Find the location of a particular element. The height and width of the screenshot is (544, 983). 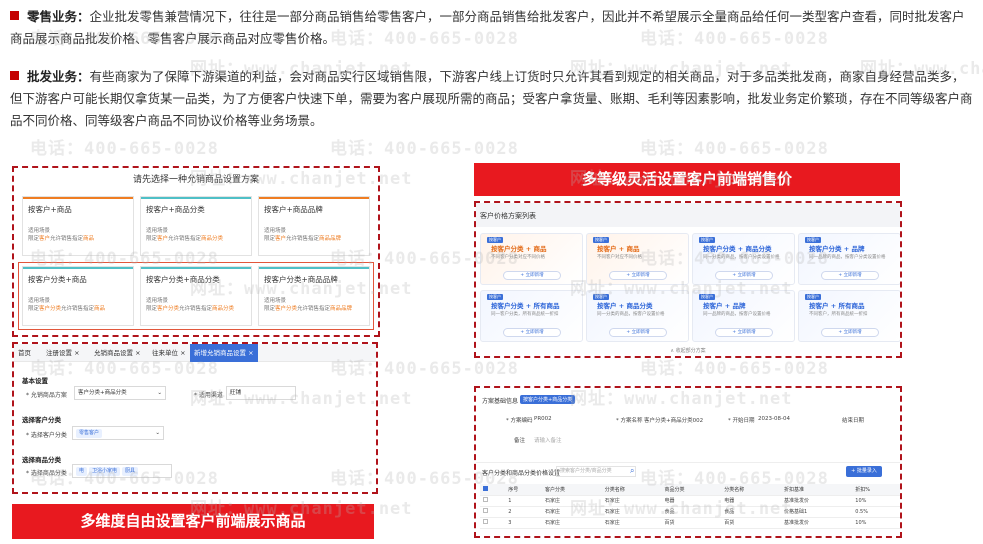

scheme-panel-title: 请先选择一种允销商品设置方案 is located at coordinates (195, 180).